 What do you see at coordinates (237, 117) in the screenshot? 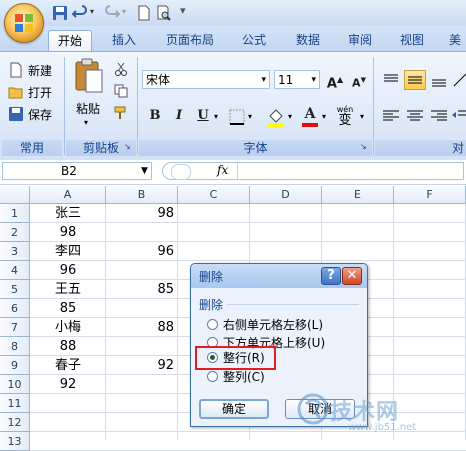
I see `borders-icon` at bounding box center [237, 117].